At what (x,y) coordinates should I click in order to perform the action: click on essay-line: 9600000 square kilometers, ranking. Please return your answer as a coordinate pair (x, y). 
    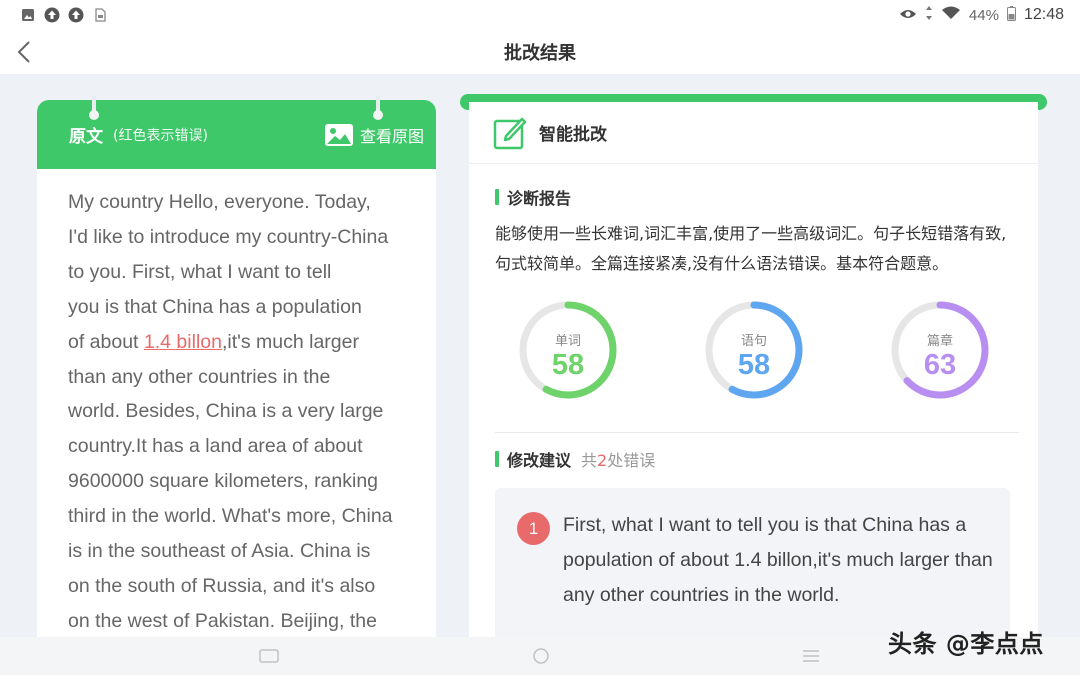
    Looking at the image, I should click on (223, 481).